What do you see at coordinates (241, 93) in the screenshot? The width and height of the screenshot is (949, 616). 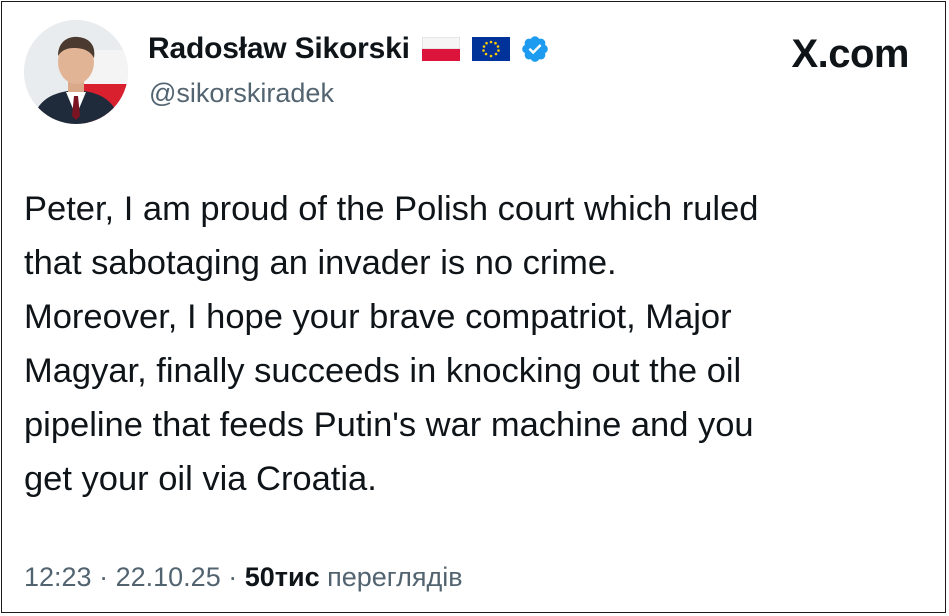 I see `author-handle: @sikorskiradek` at bounding box center [241, 93].